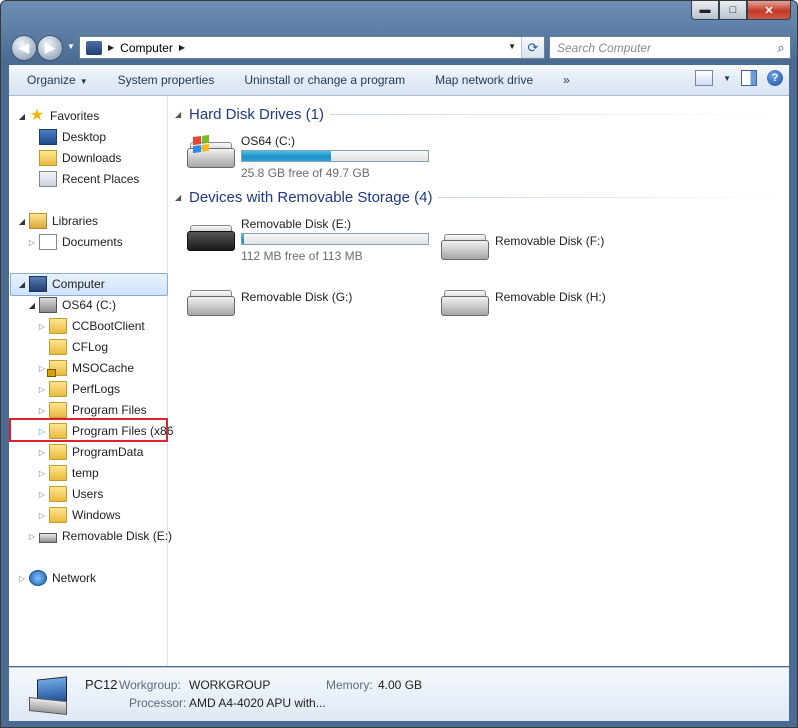  I want to click on tree-label: Computer, so click(78, 284).